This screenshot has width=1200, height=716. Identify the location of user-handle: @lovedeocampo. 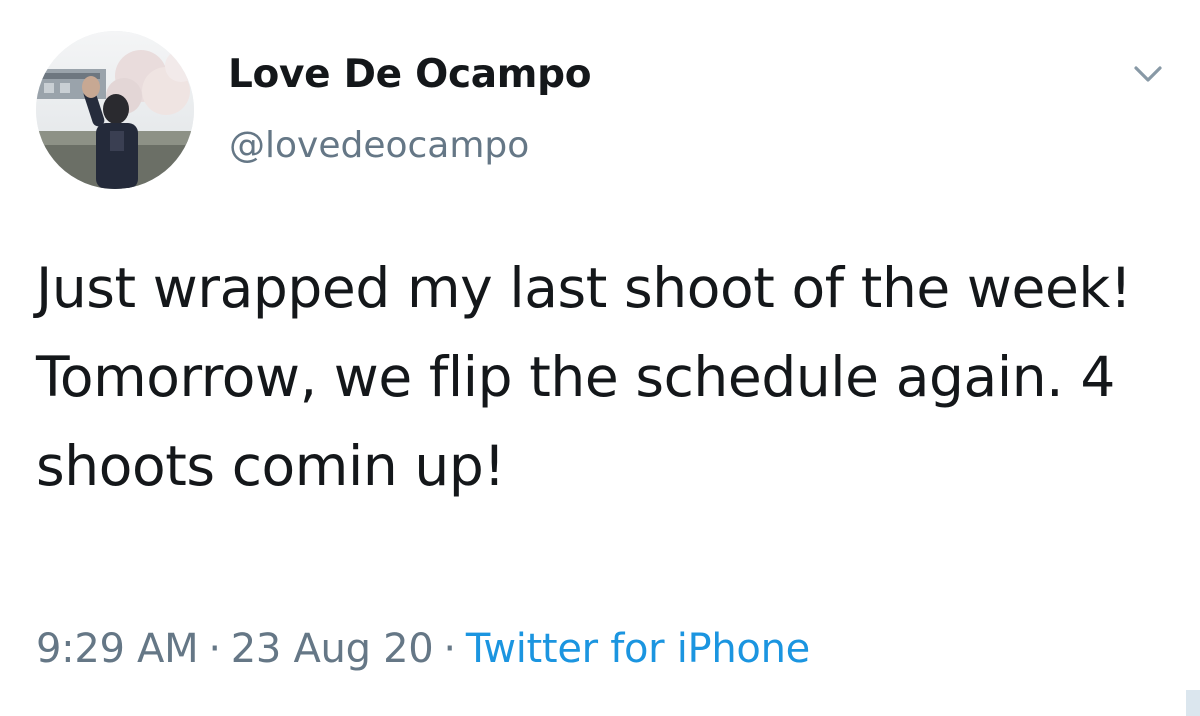
(379, 145).